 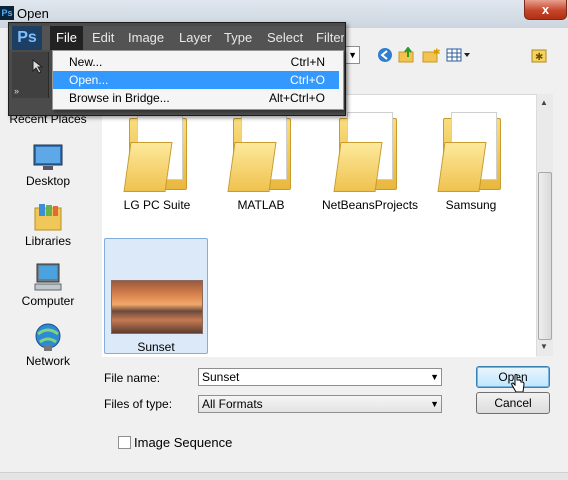 What do you see at coordinates (320, 377) in the screenshot?
I see `file-name-input: Sunset ▼` at bounding box center [320, 377].